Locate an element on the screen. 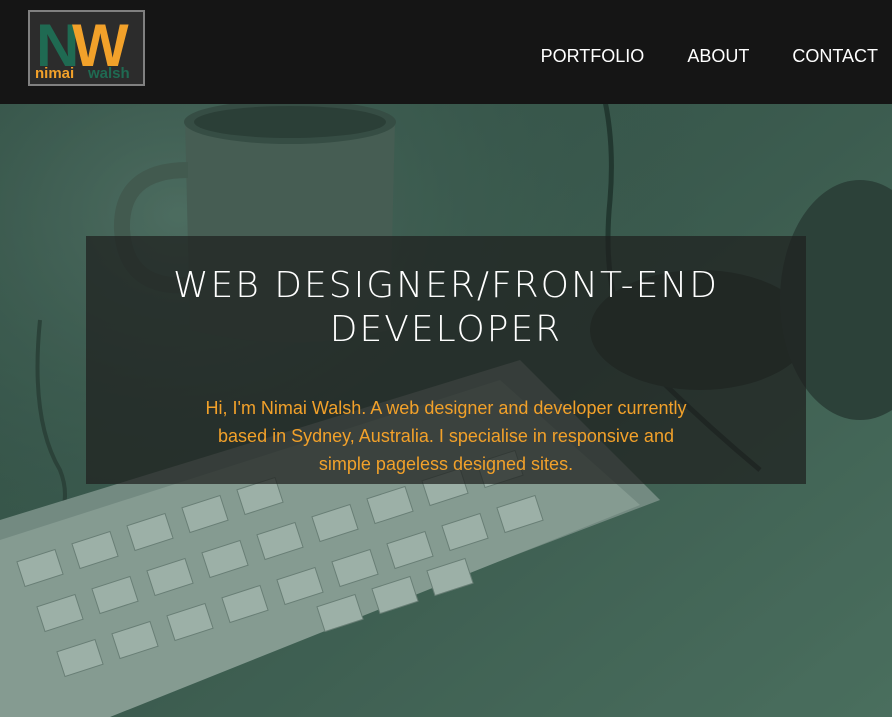 The height and width of the screenshot is (717, 892). hero-title-line-1: WEB DESIGNER/FRONT-END is located at coordinates (446, 285).